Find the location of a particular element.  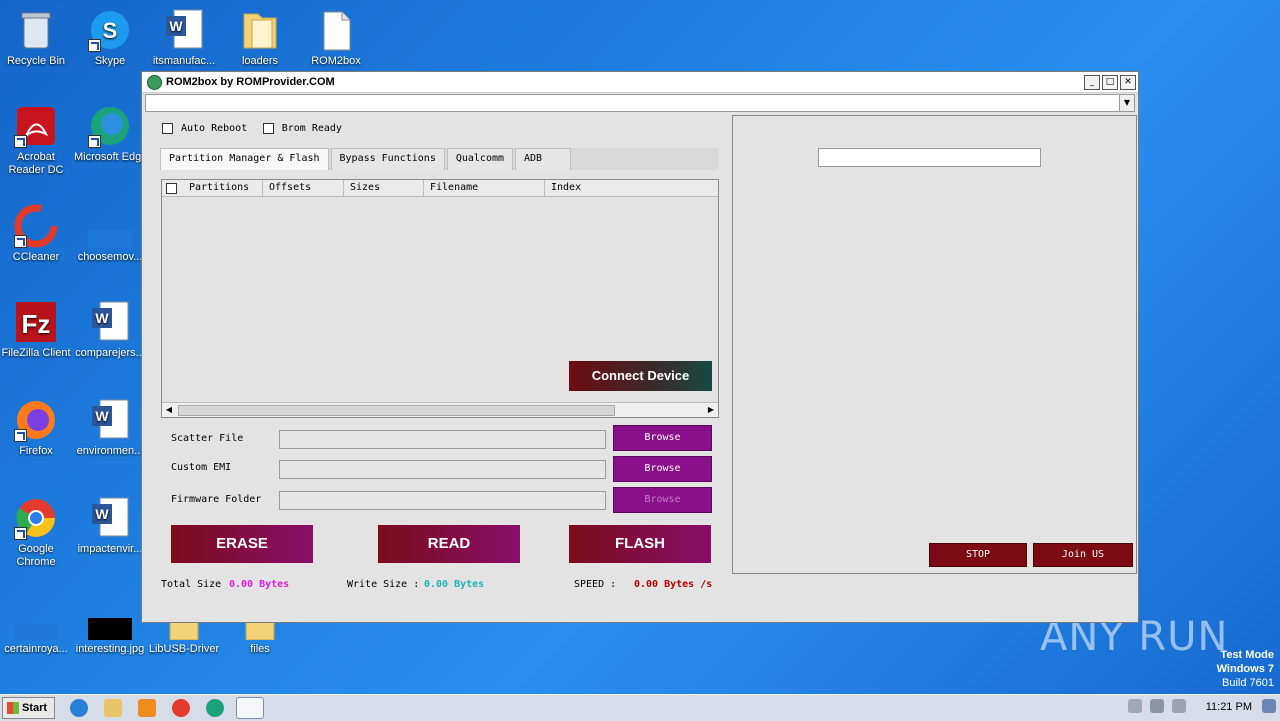

desktop-icon-label: interesting.jpg is located at coordinates (110, 649).